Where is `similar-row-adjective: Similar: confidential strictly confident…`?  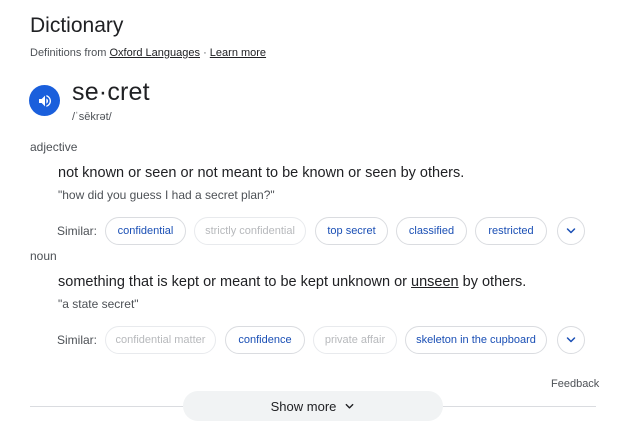 similar-row-adjective: Similar: confidential strictly confident… is located at coordinates (312, 231).